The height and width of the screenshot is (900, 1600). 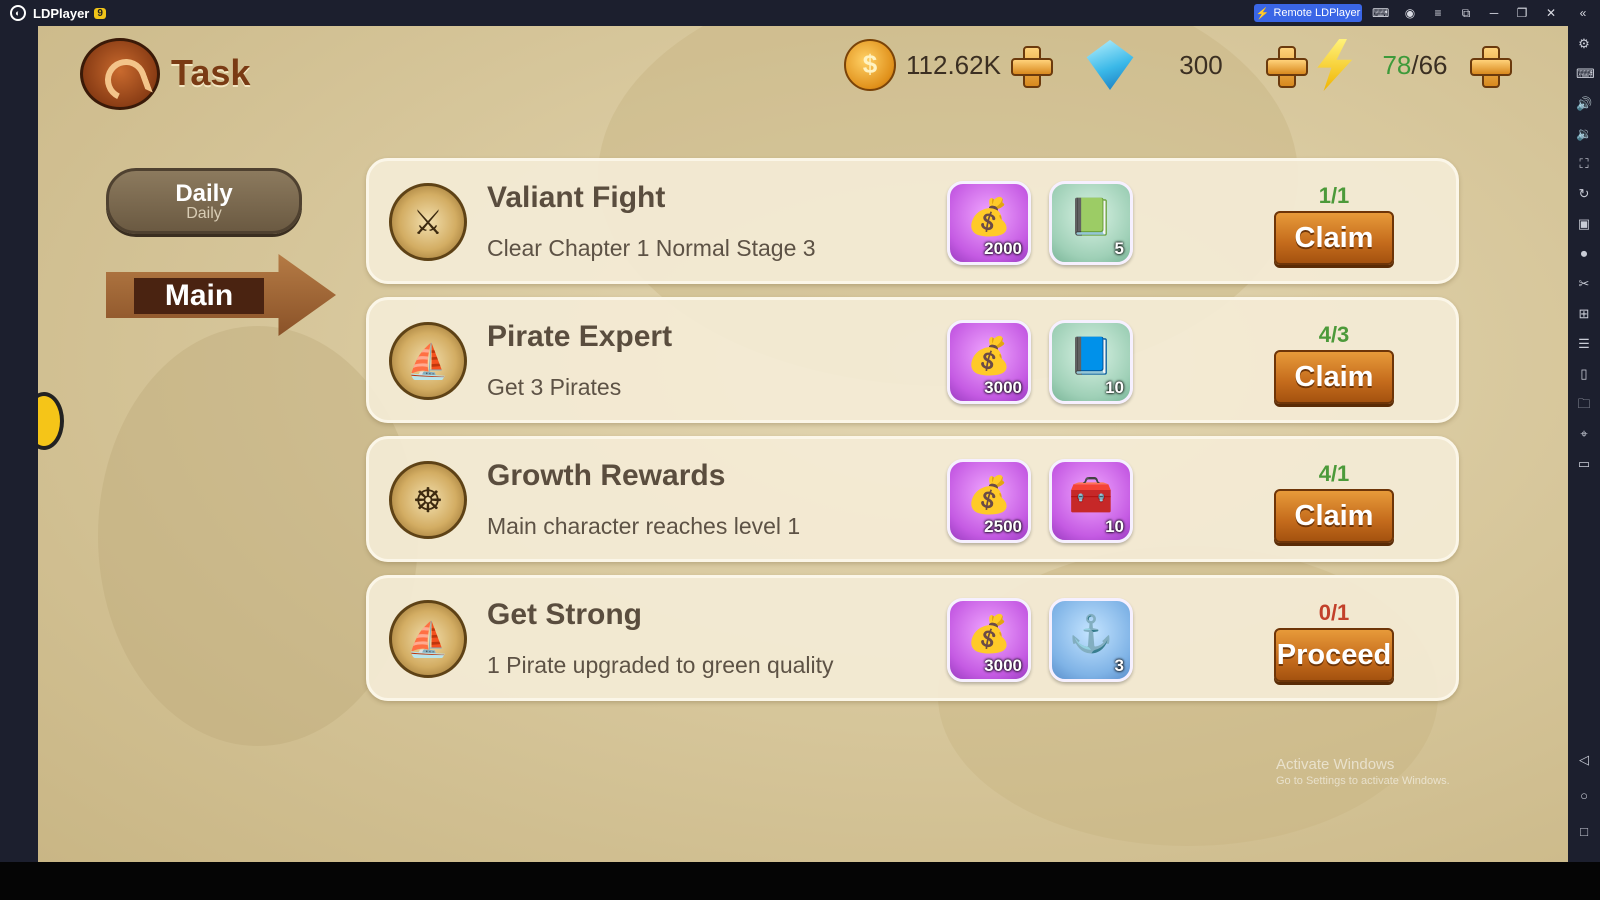 What do you see at coordinates (428, 222) in the screenshot?
I see `crossed-swords-icon: ⚔` at bounding box center [428, 222].